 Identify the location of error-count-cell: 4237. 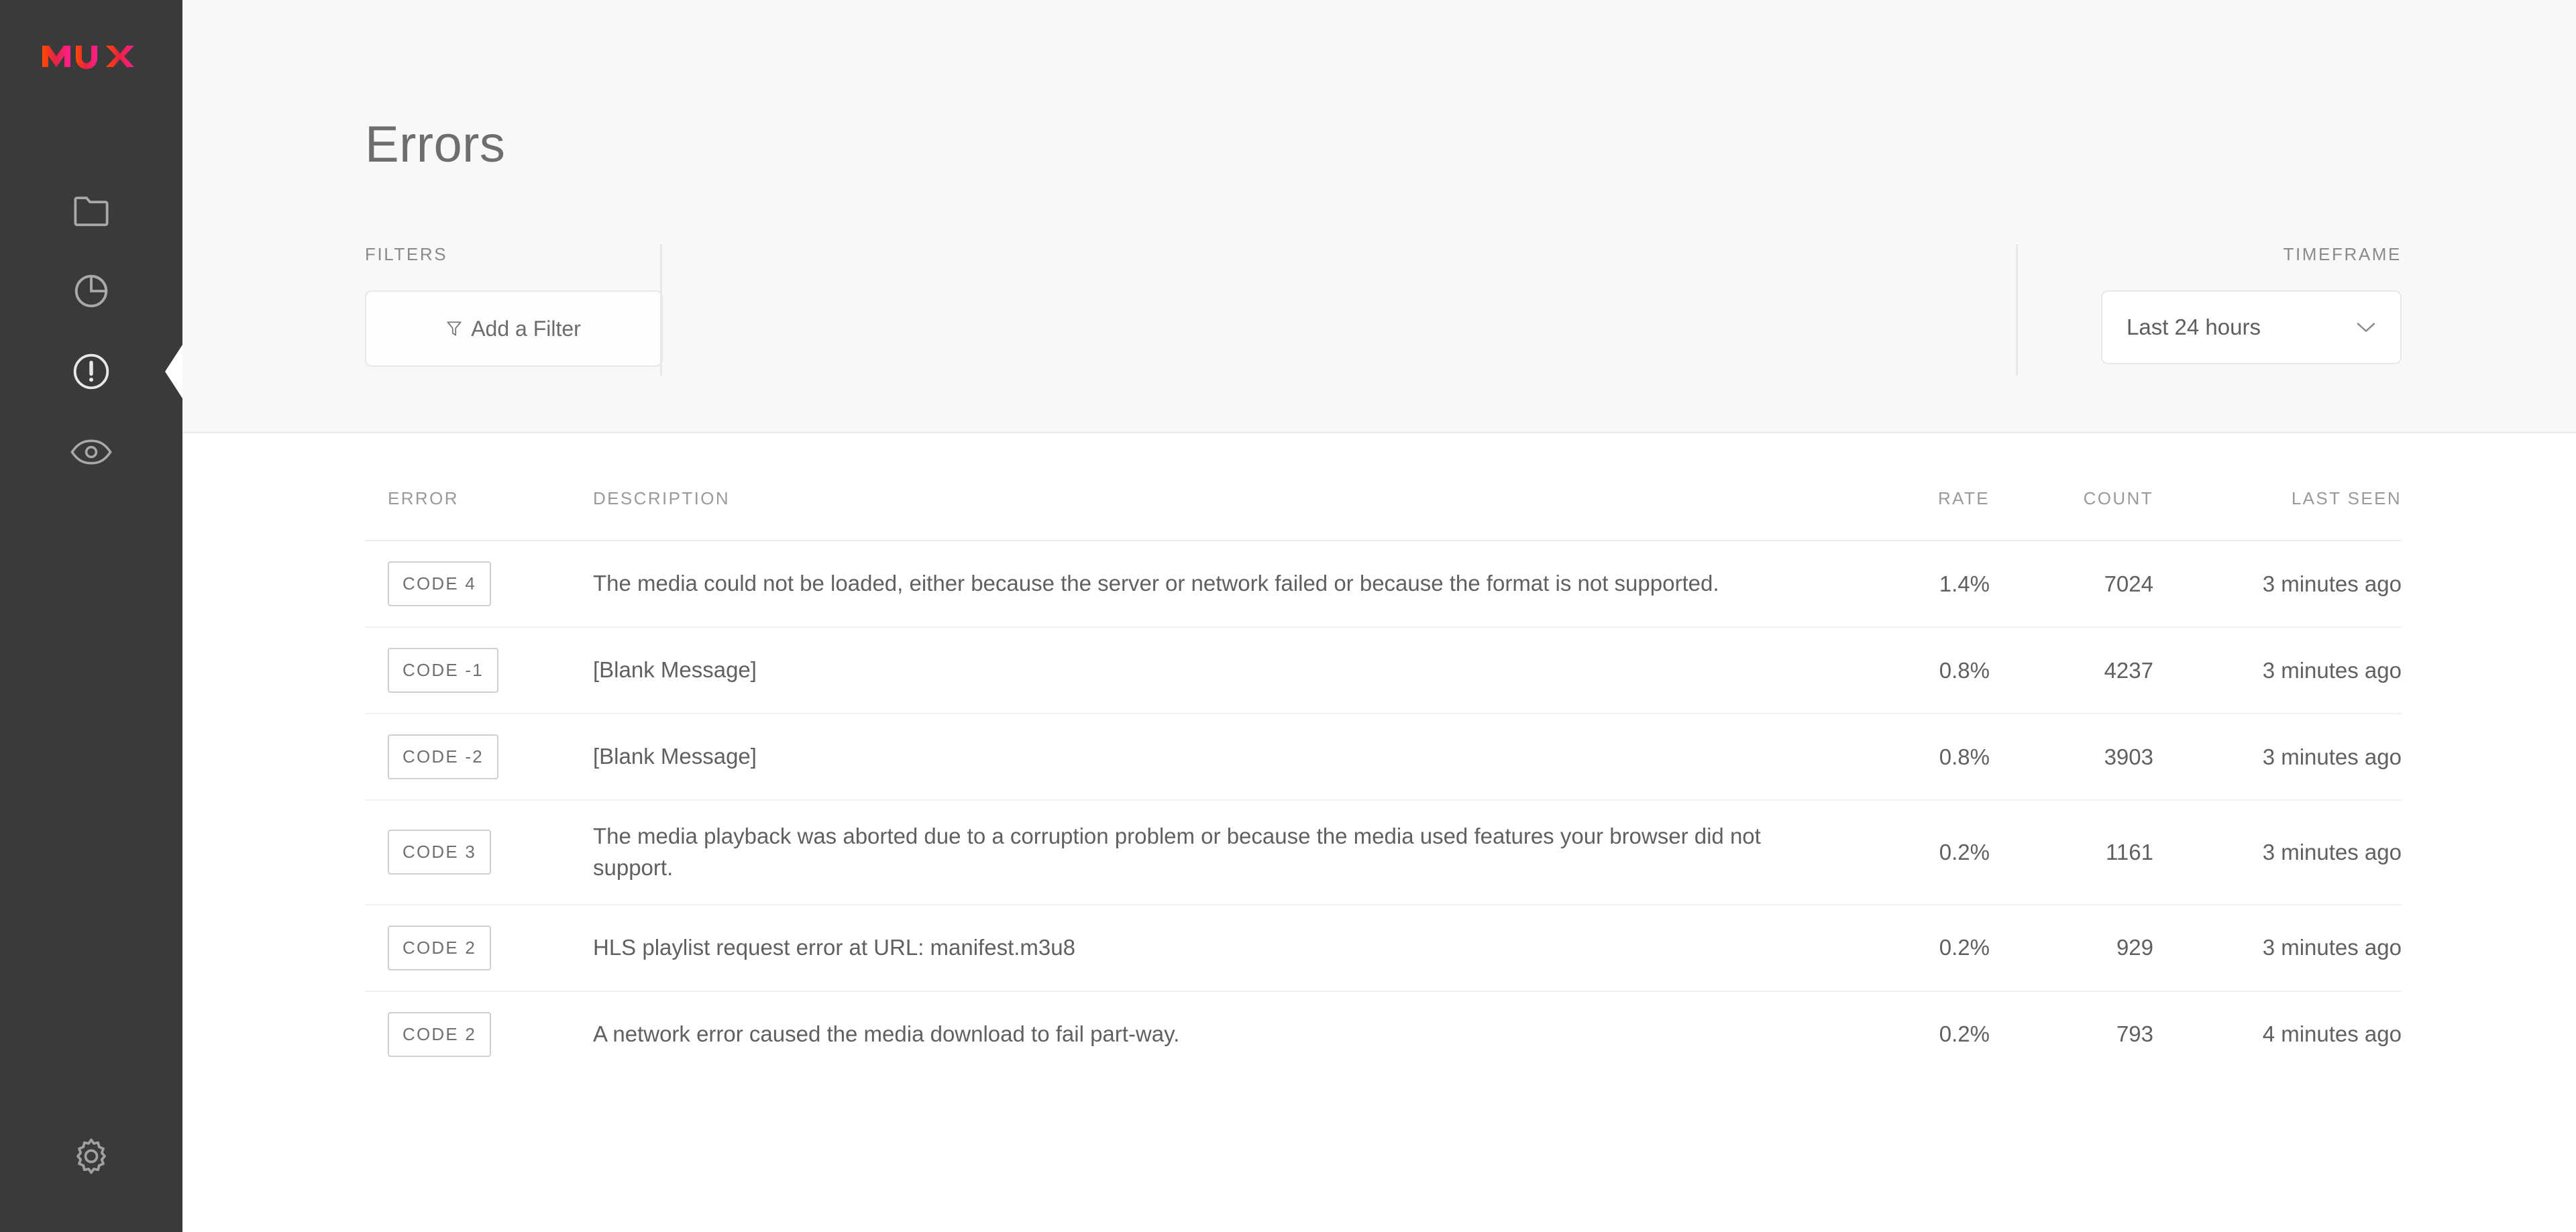
(2079, 670).